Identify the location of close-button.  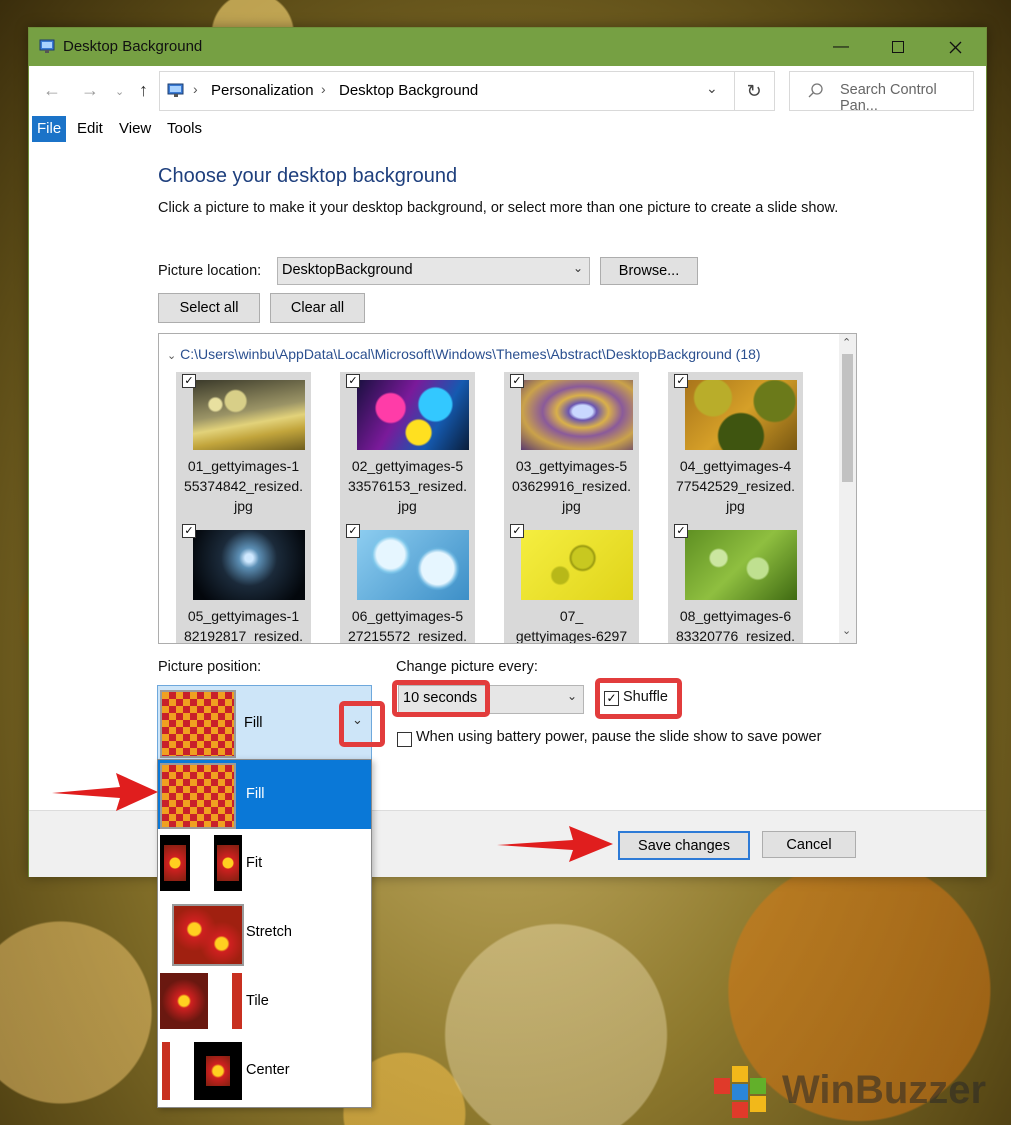
(955, 47).